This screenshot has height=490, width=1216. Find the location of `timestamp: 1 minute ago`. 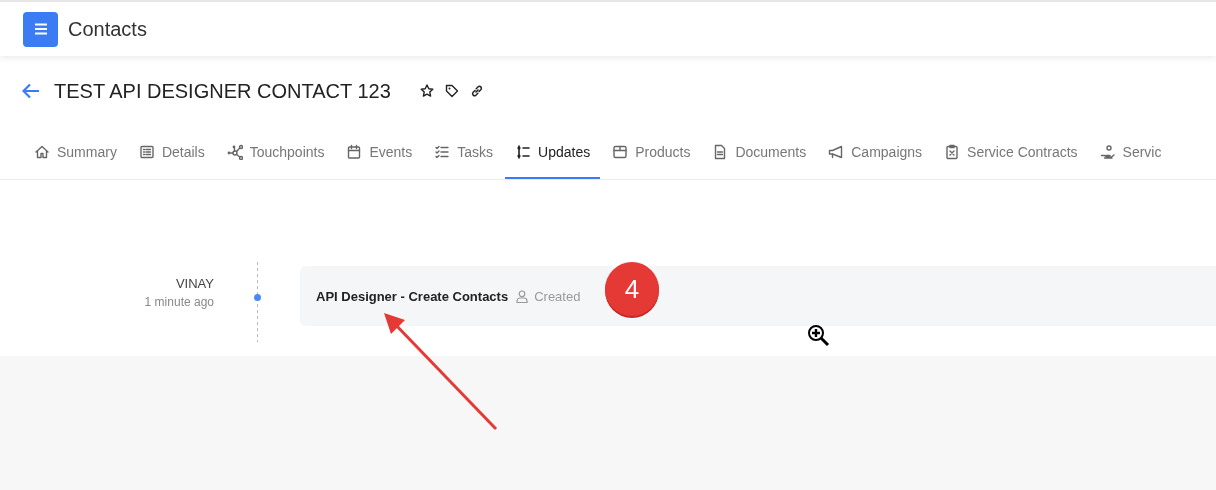

timestamp: 1 minute ago is located at coordinates (179, 302).